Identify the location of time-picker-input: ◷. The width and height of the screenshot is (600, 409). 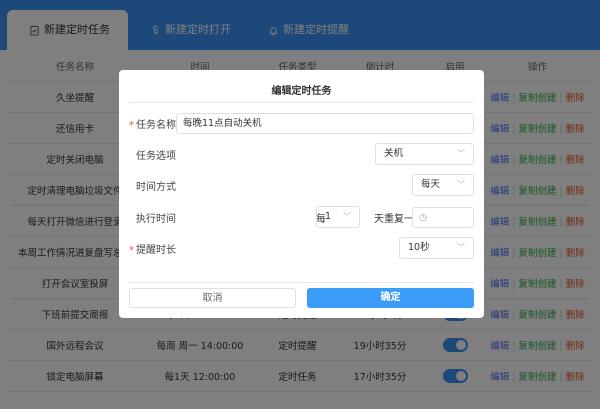
(443, 217).